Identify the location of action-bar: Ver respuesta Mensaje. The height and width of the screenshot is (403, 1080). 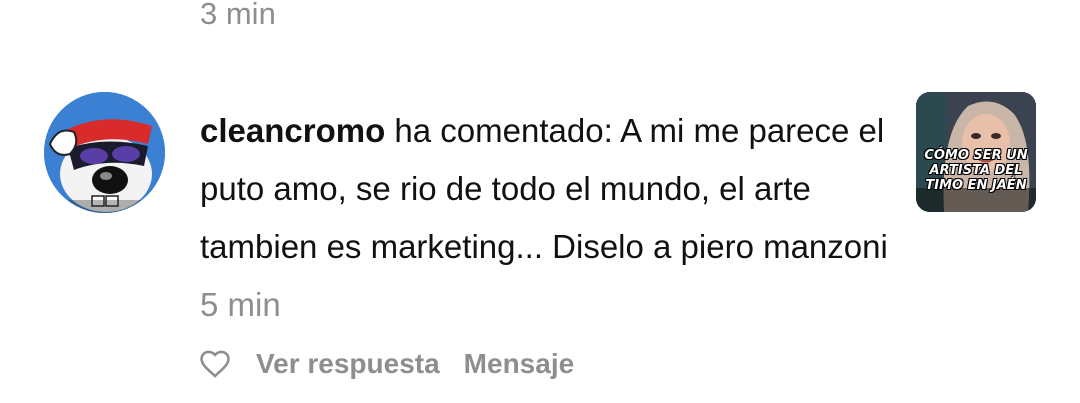
(398, 364).